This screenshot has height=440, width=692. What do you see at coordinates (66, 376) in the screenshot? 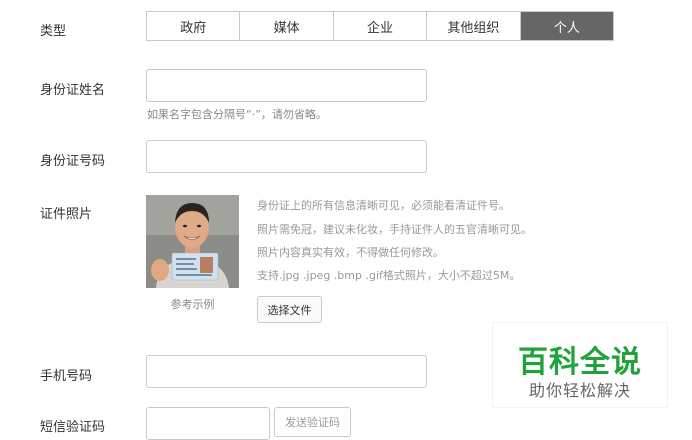
I see `phone-label: 手机号码` at bounding box center [66, 376].